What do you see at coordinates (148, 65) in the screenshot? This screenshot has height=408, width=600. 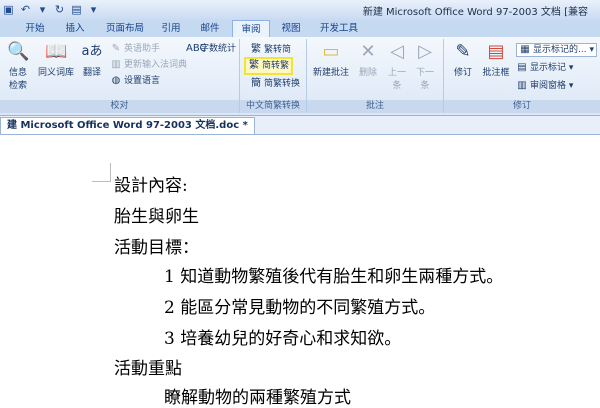 I see `update-ime-dictionary-button: ▥ 更新输入法词典` at bounding box center [148, 65].